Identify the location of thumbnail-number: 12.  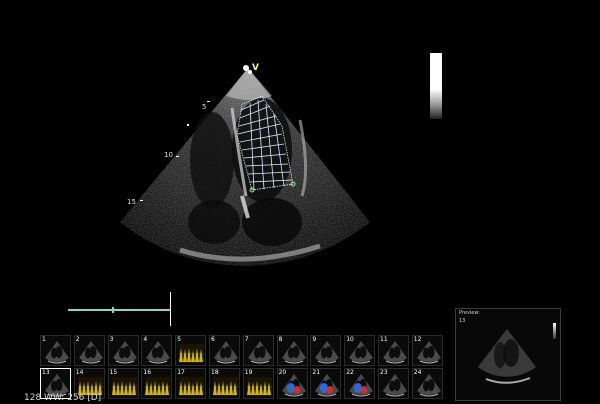
(417, 339).